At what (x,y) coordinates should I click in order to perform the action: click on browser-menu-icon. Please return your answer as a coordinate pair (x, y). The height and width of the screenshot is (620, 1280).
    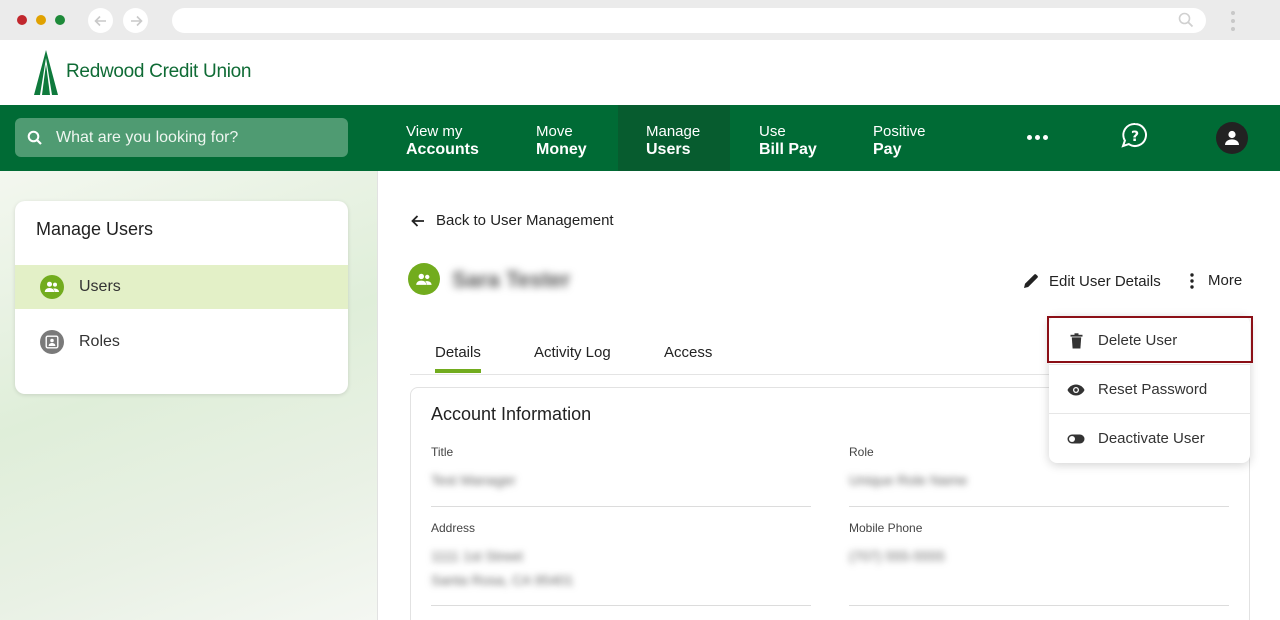
    Looking at the image, I should click on (1233, 21).